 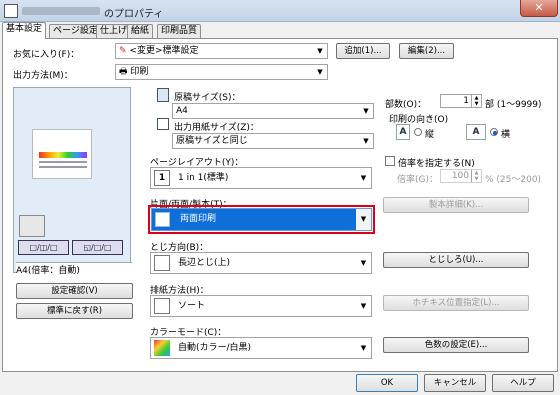 What do you see at coordinates (261, 306) in the screenshot?
I see `output-tray-select: ソート ▼` at bounding box center [261, 306].